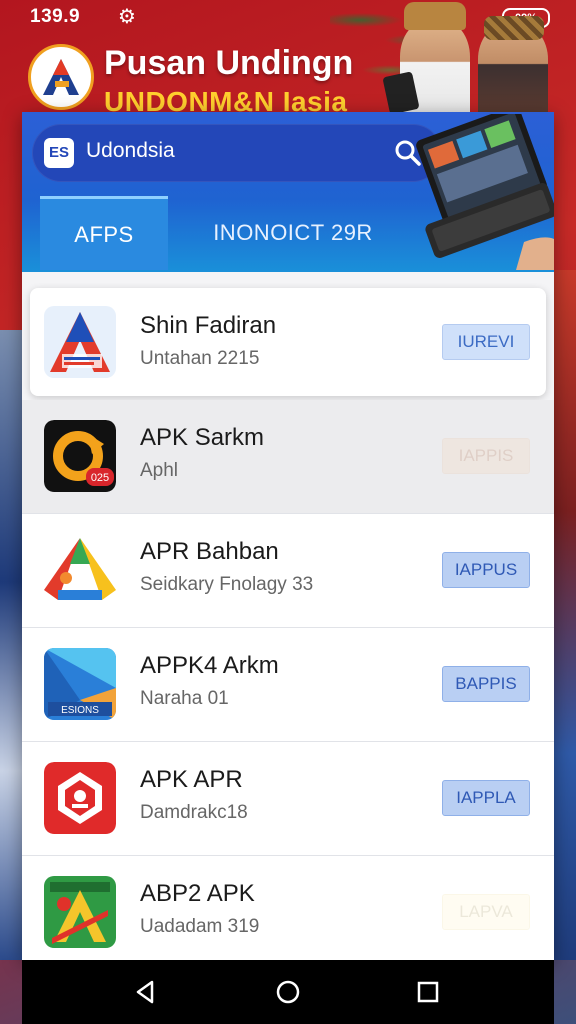 The height and width of the screenshot is (1024, 576). Describe the element at coordinates (80, 684) in the screenshot. I see `blue-folded-icon: ESIONS` at that location.